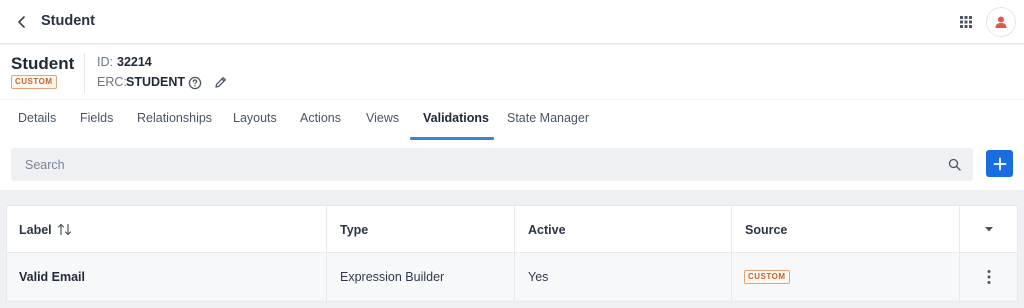 This screenshot has height=308, width=1024. What do you see at coordinates (392, 277) in the screenshot?
I see `cell-type: Expression Builder` at bounding box center [392, 277].